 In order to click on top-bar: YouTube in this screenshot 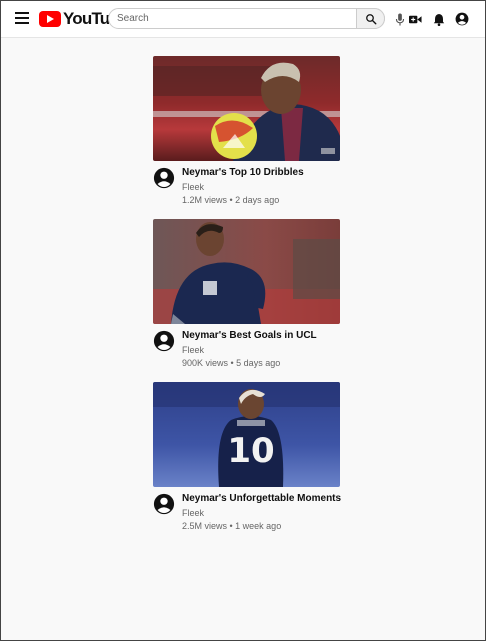, I will do `click(243, 19)`.